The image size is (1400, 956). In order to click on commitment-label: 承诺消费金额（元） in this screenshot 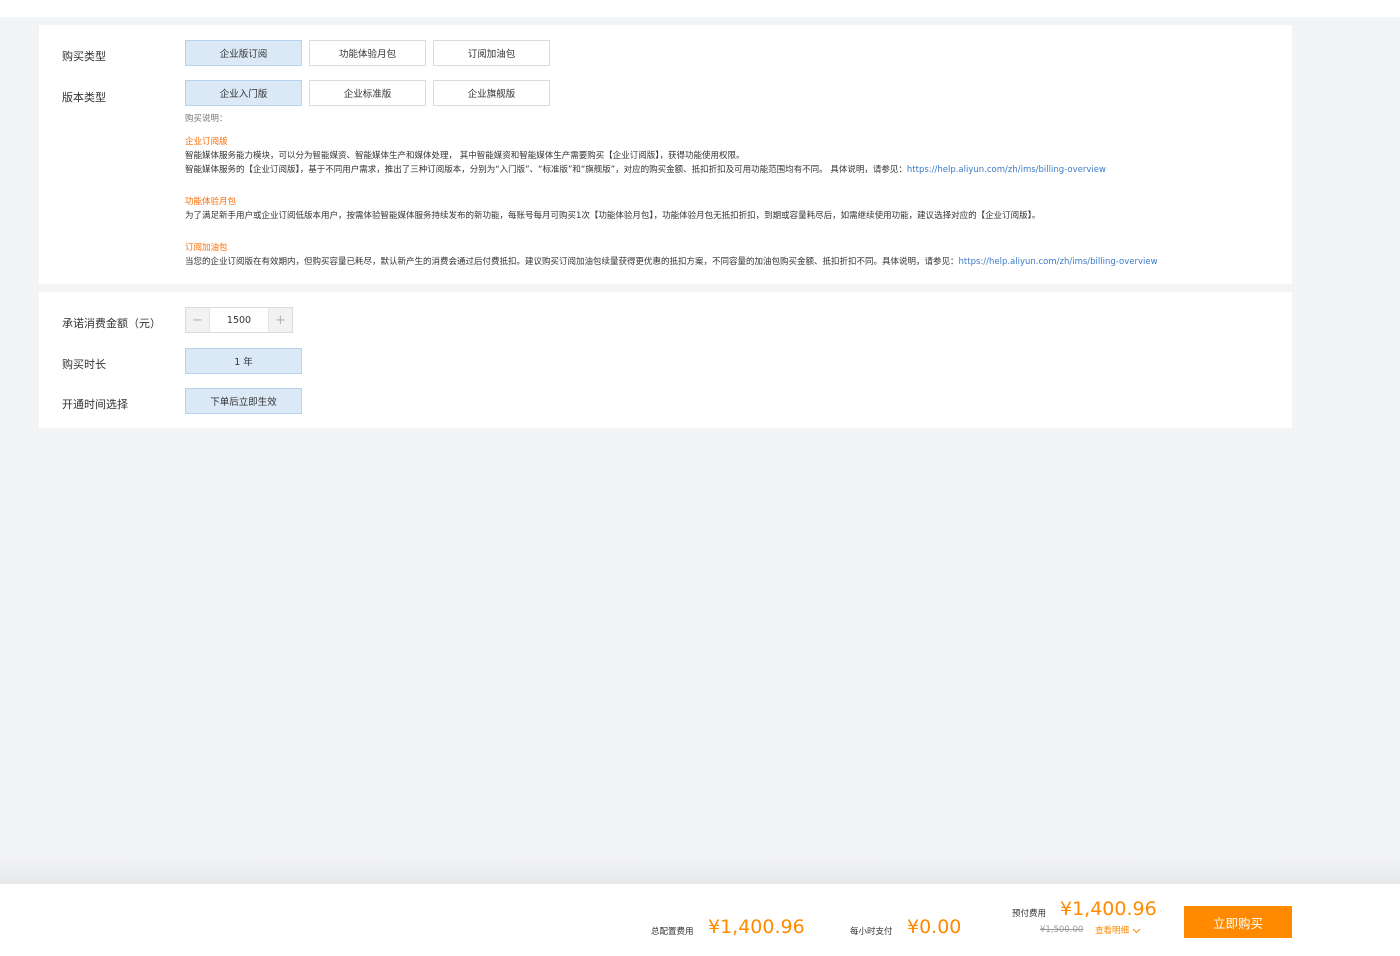, I will do `click(111, 323)`.